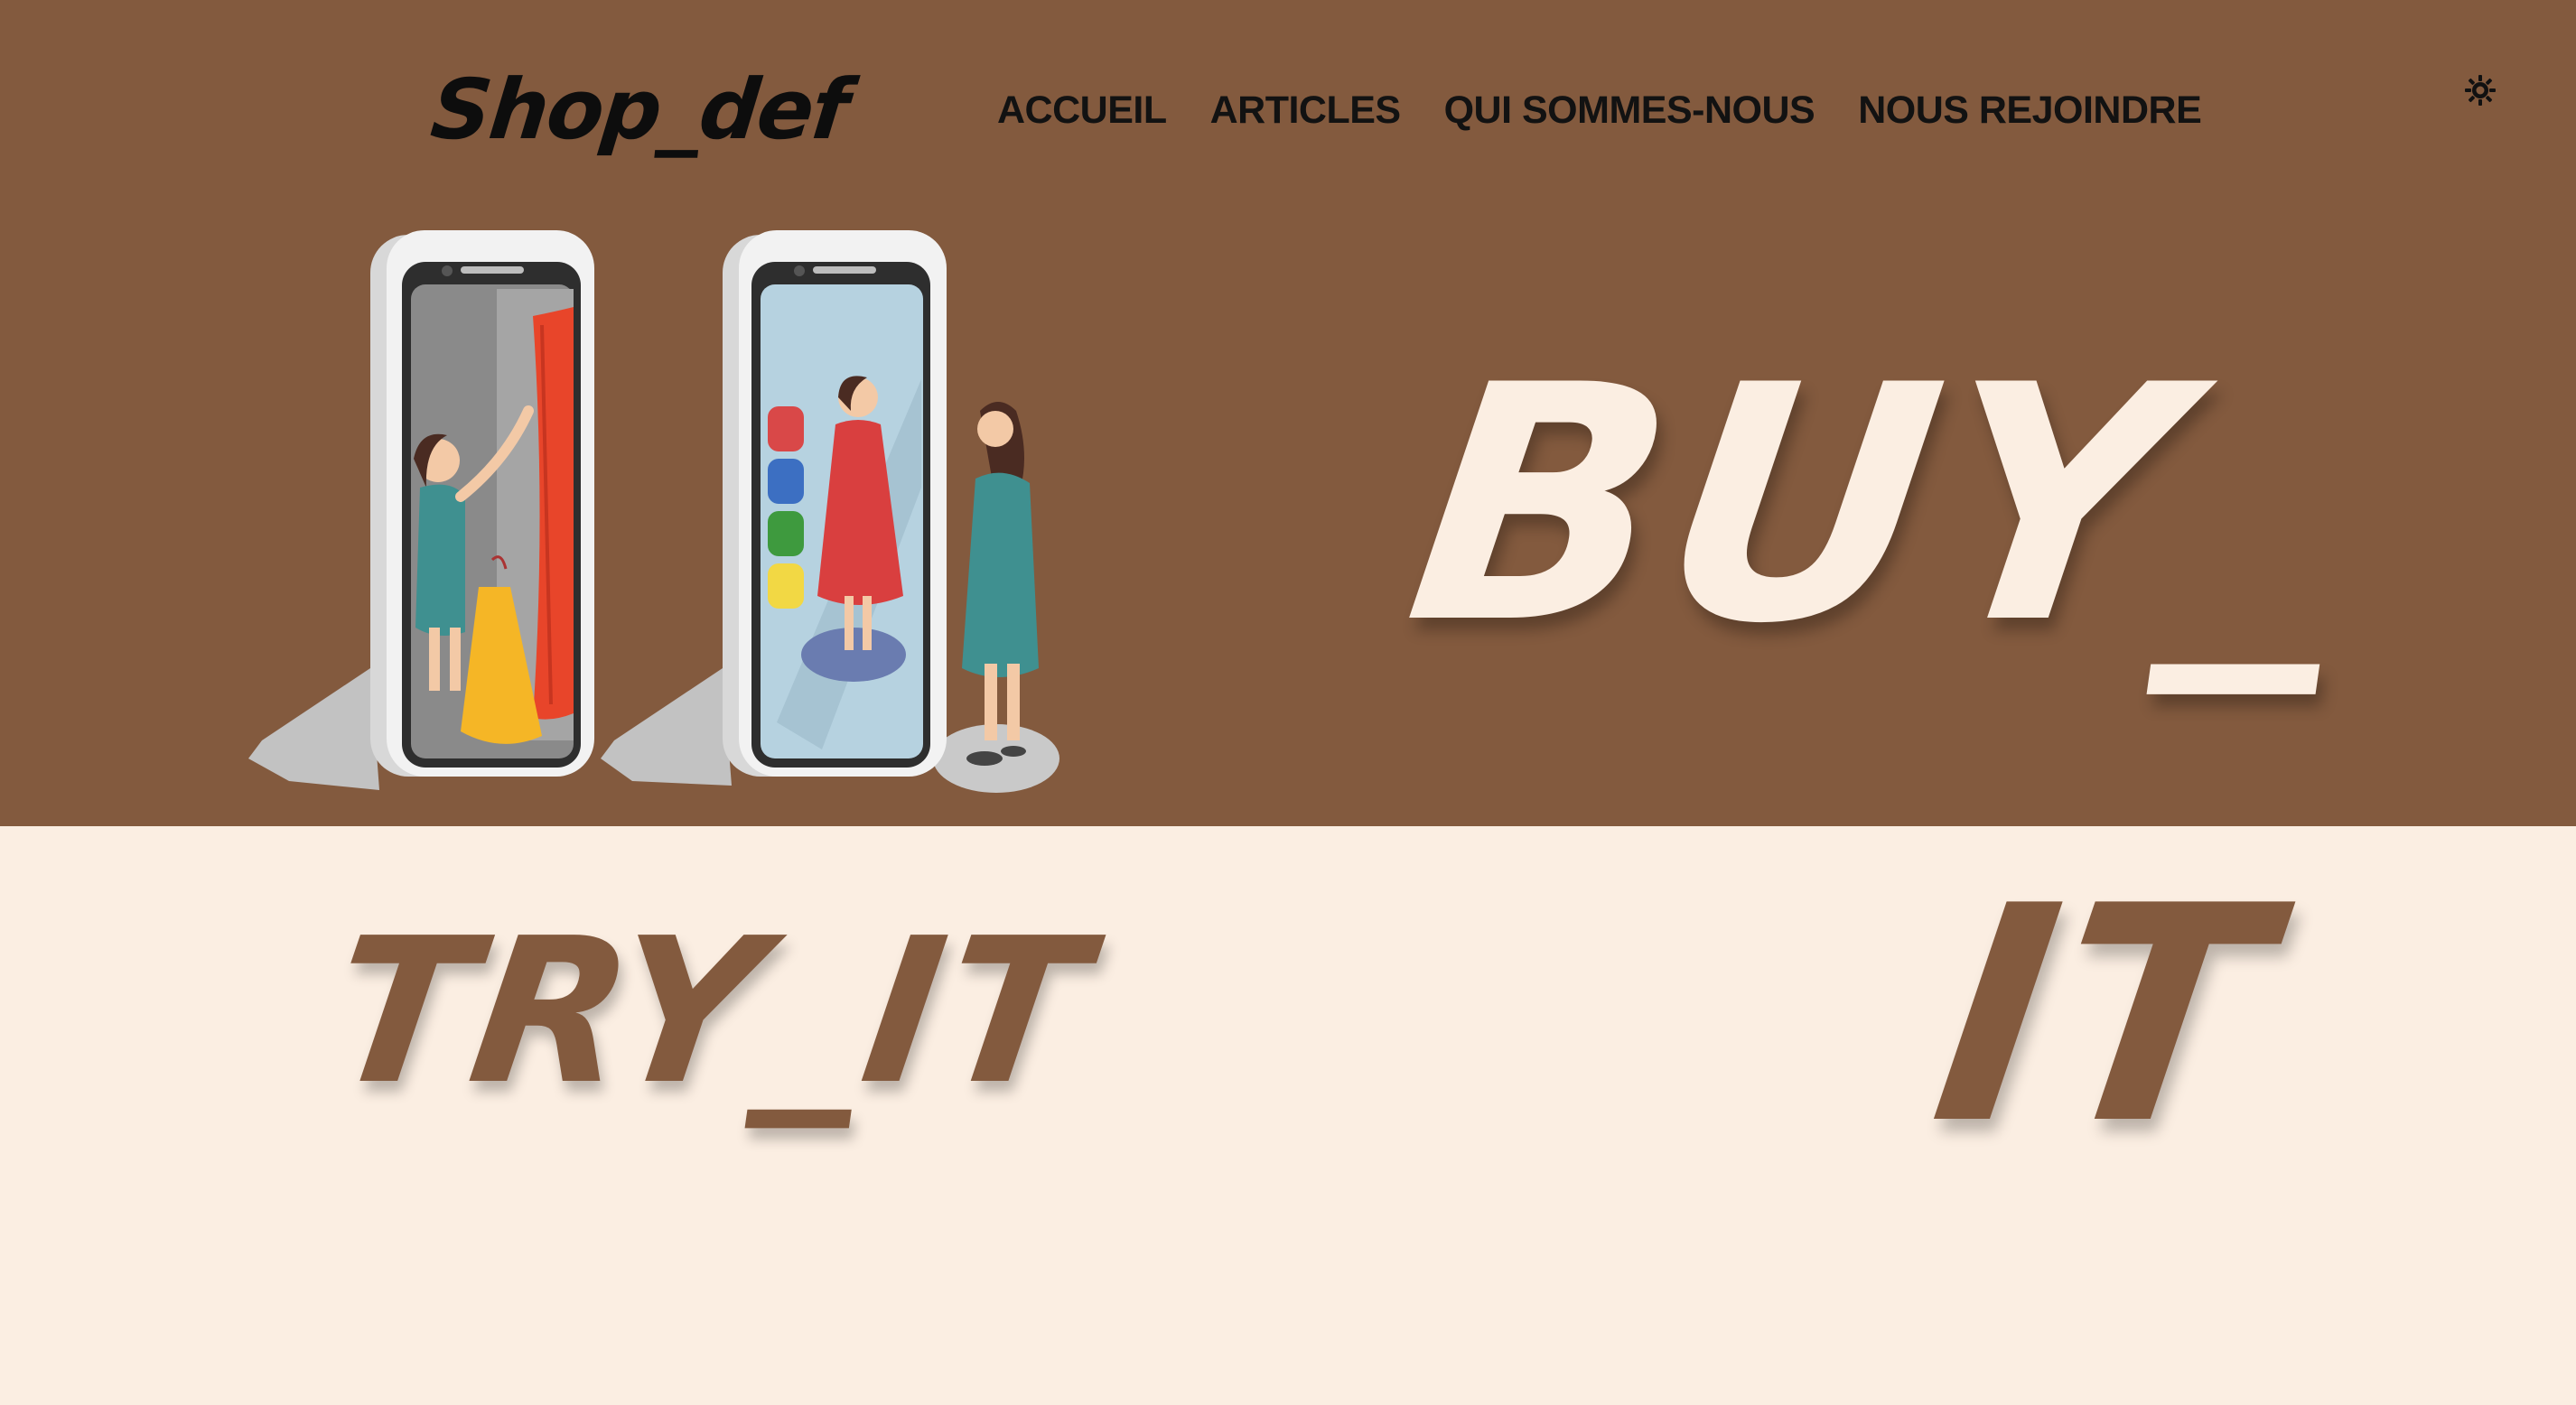 The width and height of the screenshot is (2576, 1405). Describe the element at coordinates (653, 511) in the screenshot. I see `virtual-fitting-illustration` at that location.